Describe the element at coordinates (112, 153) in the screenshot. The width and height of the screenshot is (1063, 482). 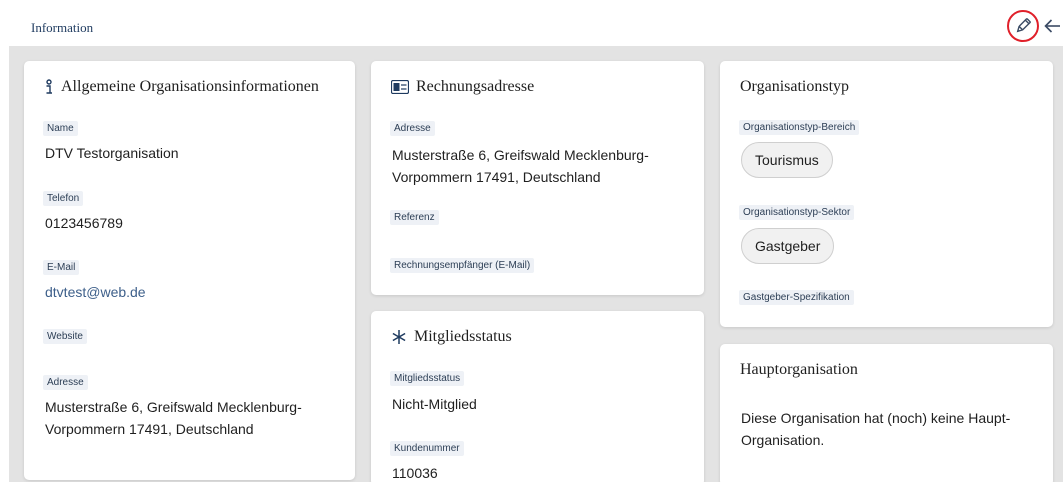
I see `name-value: DTV Testorganisation` at that location.